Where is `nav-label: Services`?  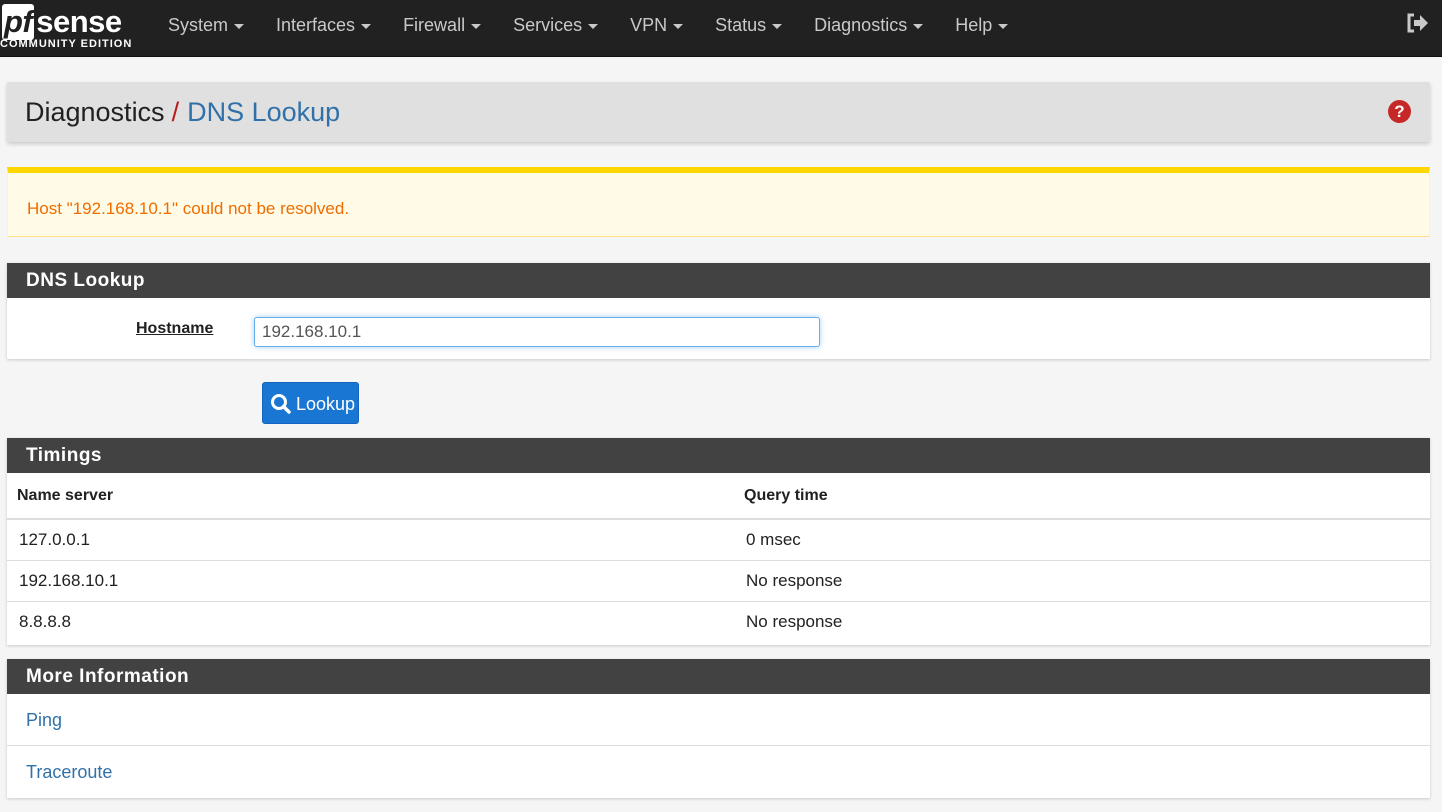
nav-label: Services is located at coordinates (548, 25).